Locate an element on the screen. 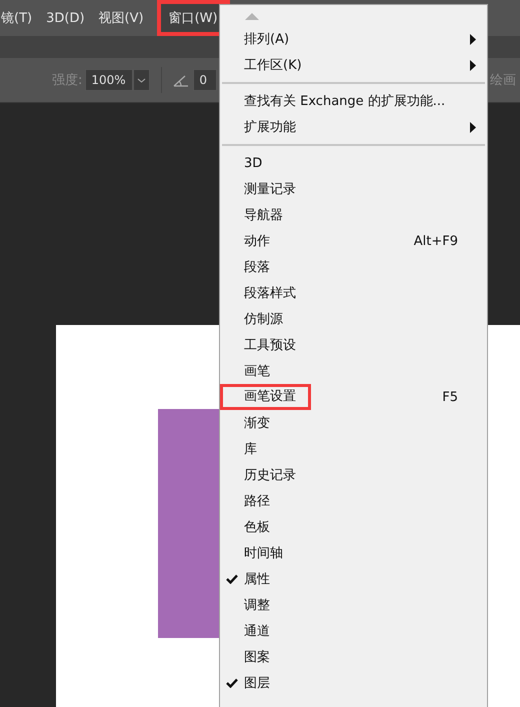 The width and height of the screenshot is (520, 707). menu-item-label: 图层 is located at coordinates (257, 684).